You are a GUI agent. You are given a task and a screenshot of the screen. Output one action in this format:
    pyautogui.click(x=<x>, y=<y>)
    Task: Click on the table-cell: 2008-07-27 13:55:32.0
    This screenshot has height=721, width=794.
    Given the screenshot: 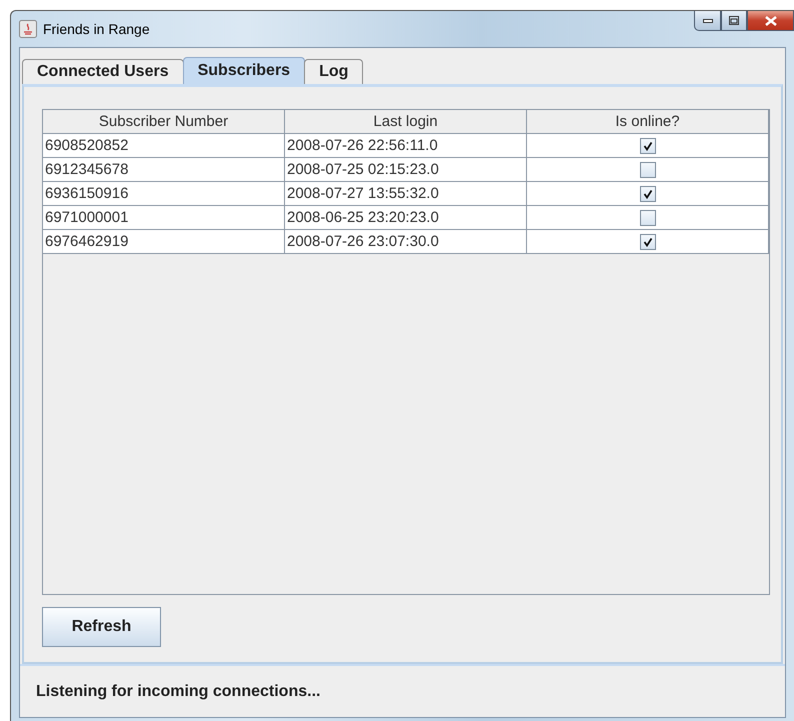 What is the action you would take?
    pyautogui.click(x=406, y=194)
    